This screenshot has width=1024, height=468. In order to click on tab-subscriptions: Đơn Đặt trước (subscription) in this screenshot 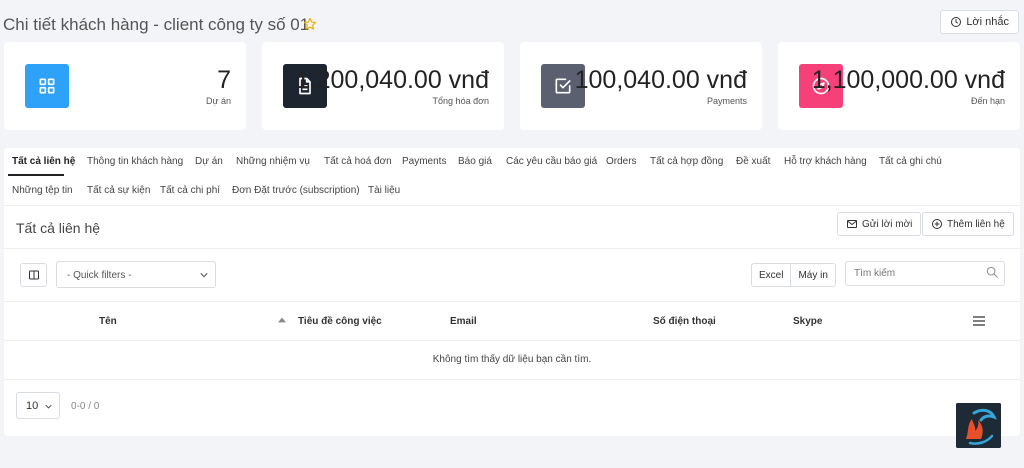, I will do `click(296, 190)`.